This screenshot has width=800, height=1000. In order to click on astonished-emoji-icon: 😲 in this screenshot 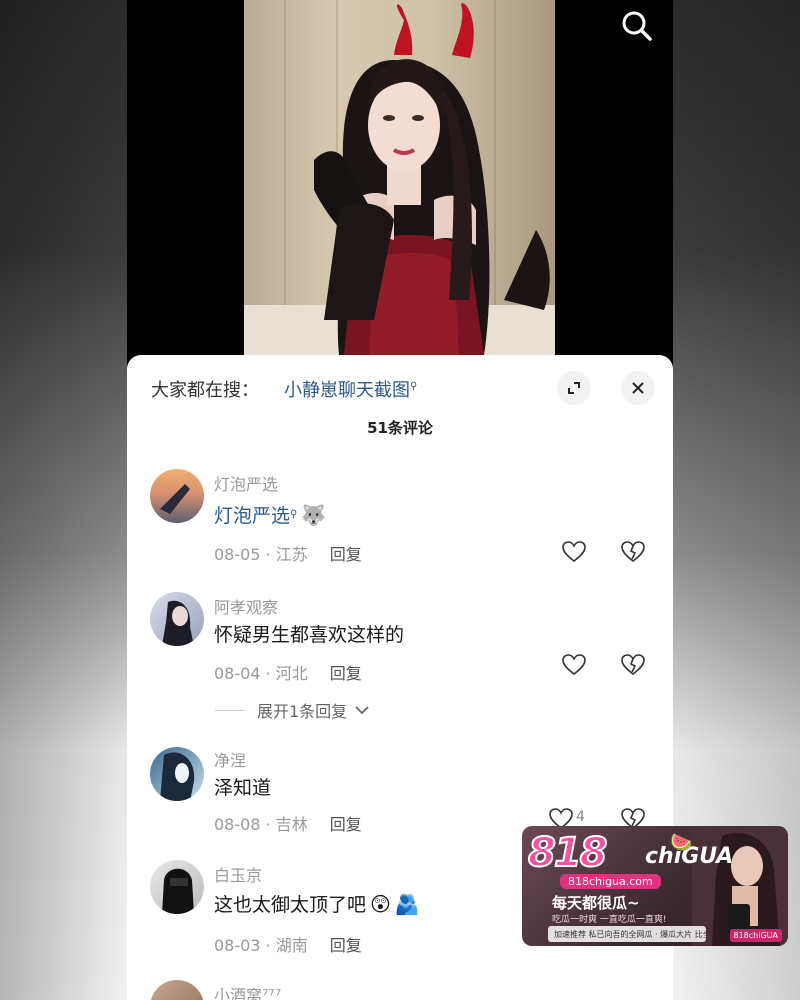, I will do `click(380, 903)`.